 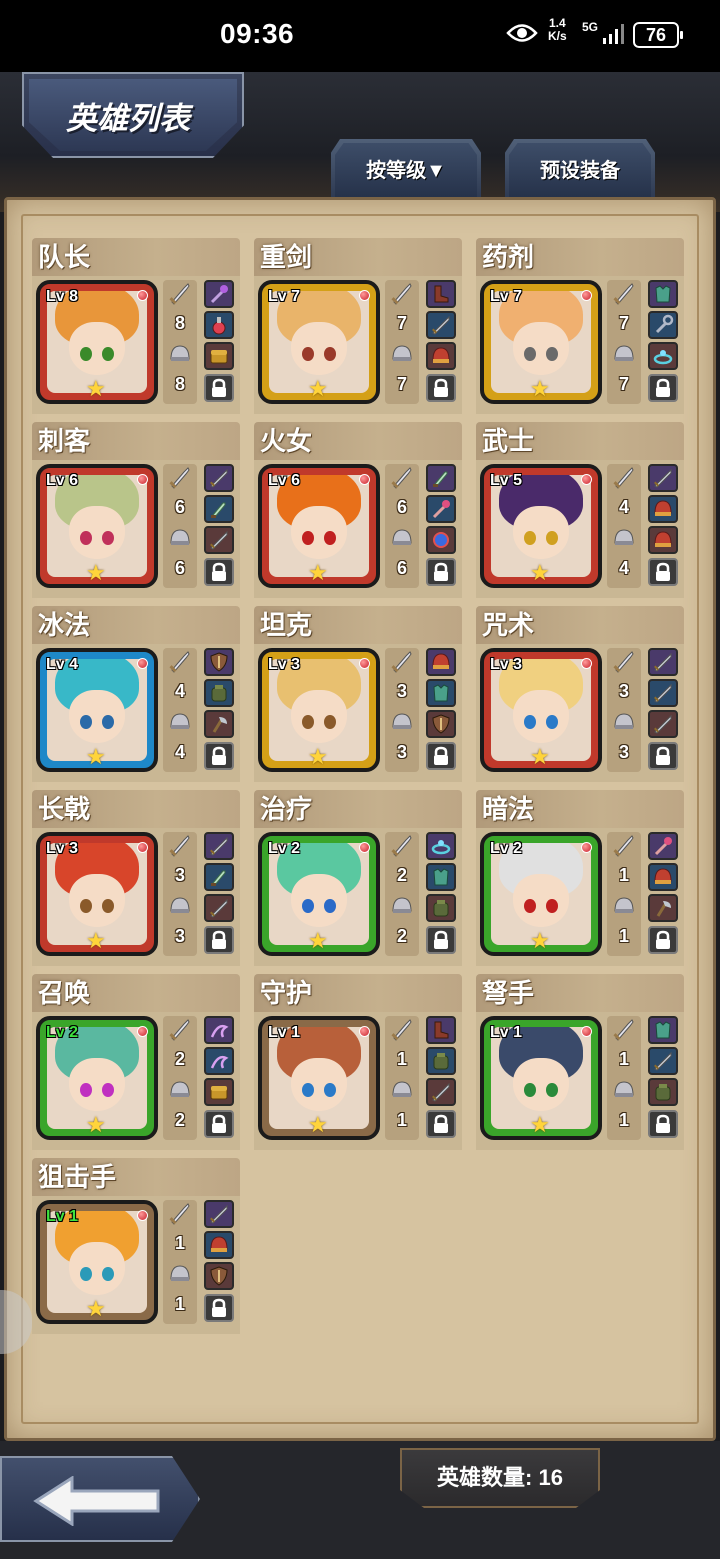 What do you see at coordinates (441, 540) in the screenshot?
I see `orb-icon` at bounding box center [441, 540].